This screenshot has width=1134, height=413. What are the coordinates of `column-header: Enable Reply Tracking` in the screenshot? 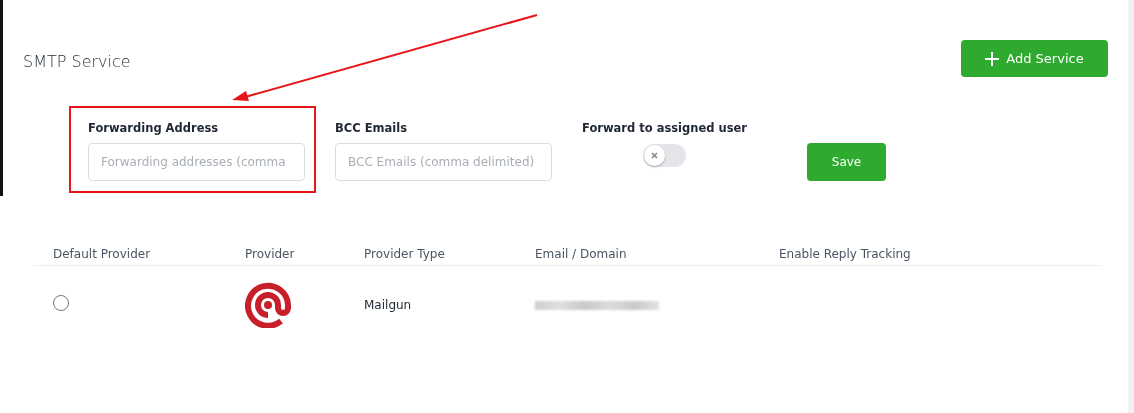 It's located at (845, 254).